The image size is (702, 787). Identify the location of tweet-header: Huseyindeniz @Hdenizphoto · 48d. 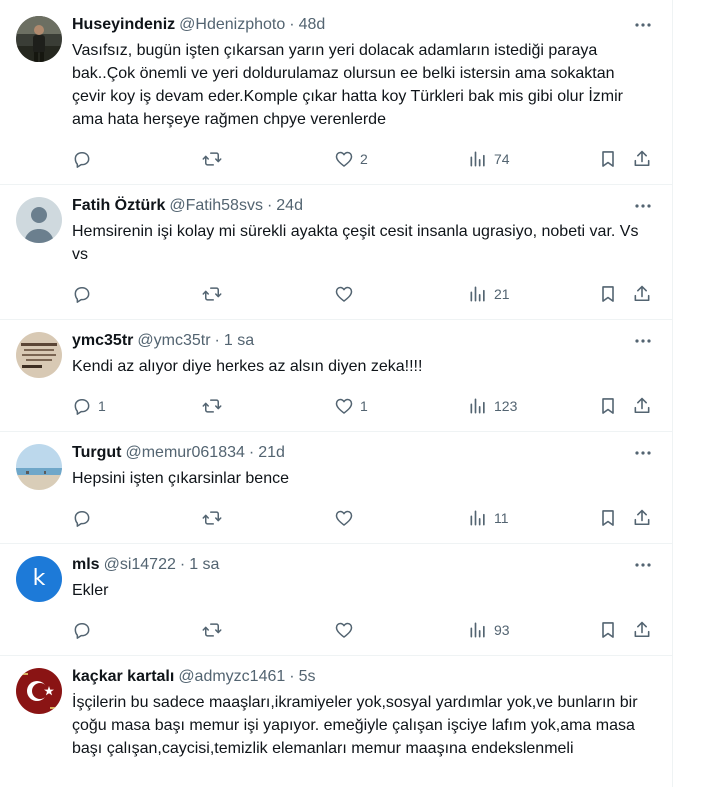
(198, 25).